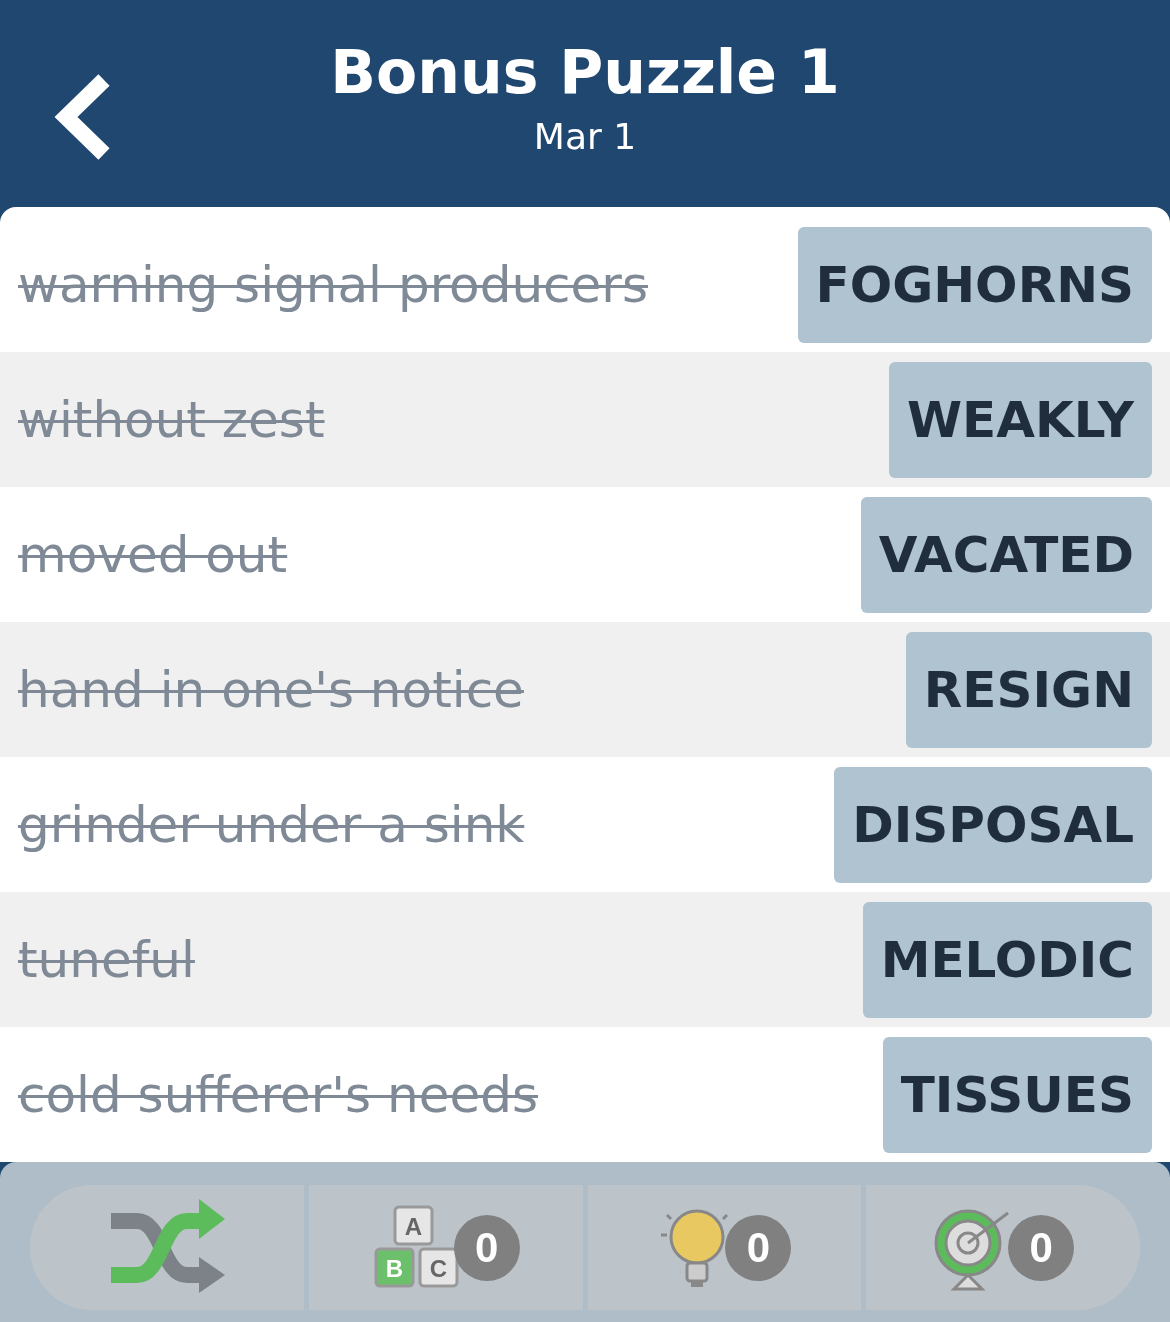 The width and height of the screenshot is (1170, 1322). I want to click on answer-tile: MELODIC, so click(1007, 959).